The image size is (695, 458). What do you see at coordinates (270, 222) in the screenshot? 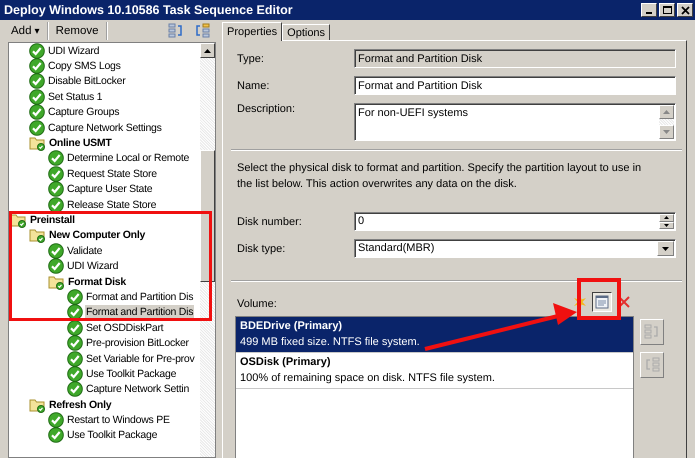
I see `field-label: Disk number:` at bounding box center [270, 222].